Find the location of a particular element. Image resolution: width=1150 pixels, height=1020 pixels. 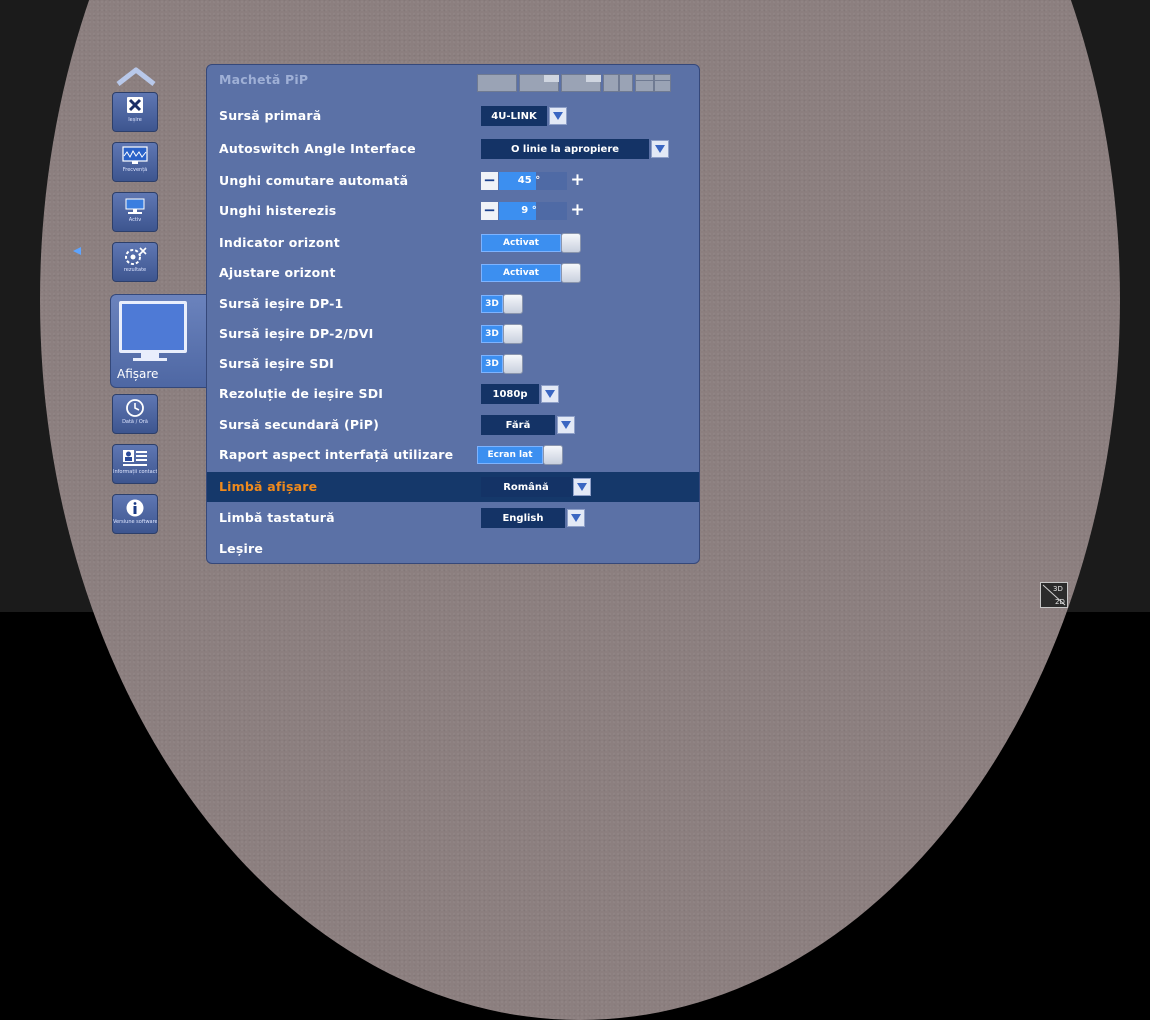

menu-row-label: Sursă ieșire DP-2/DVI is located at coordinates (296, 333).